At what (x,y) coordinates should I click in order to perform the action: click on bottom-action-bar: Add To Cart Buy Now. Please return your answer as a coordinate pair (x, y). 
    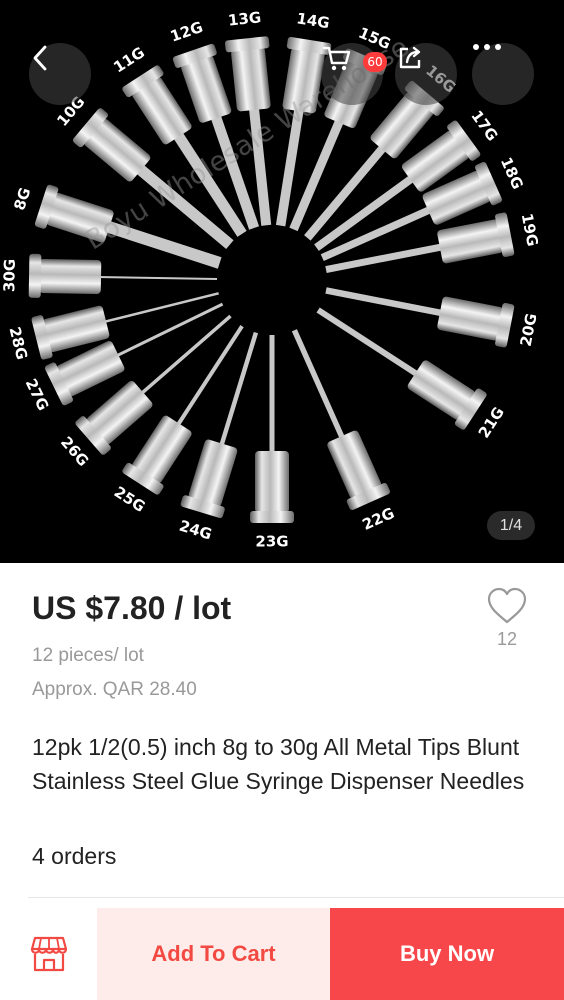
    Looking at the image, I should click on (282, 954).